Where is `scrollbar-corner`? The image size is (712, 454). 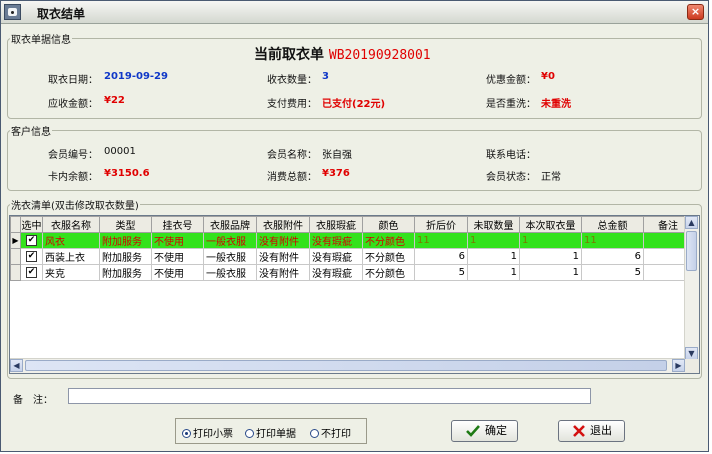 scrollbar-corner is located at coordinates (692, 366).